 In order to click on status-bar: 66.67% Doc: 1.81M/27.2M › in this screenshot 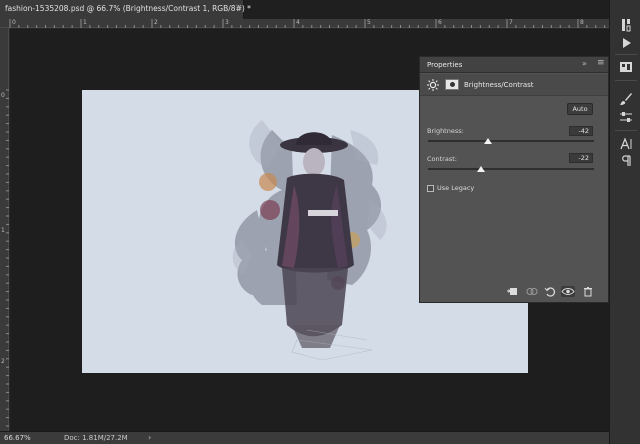, I will do `click(304, 437)`.